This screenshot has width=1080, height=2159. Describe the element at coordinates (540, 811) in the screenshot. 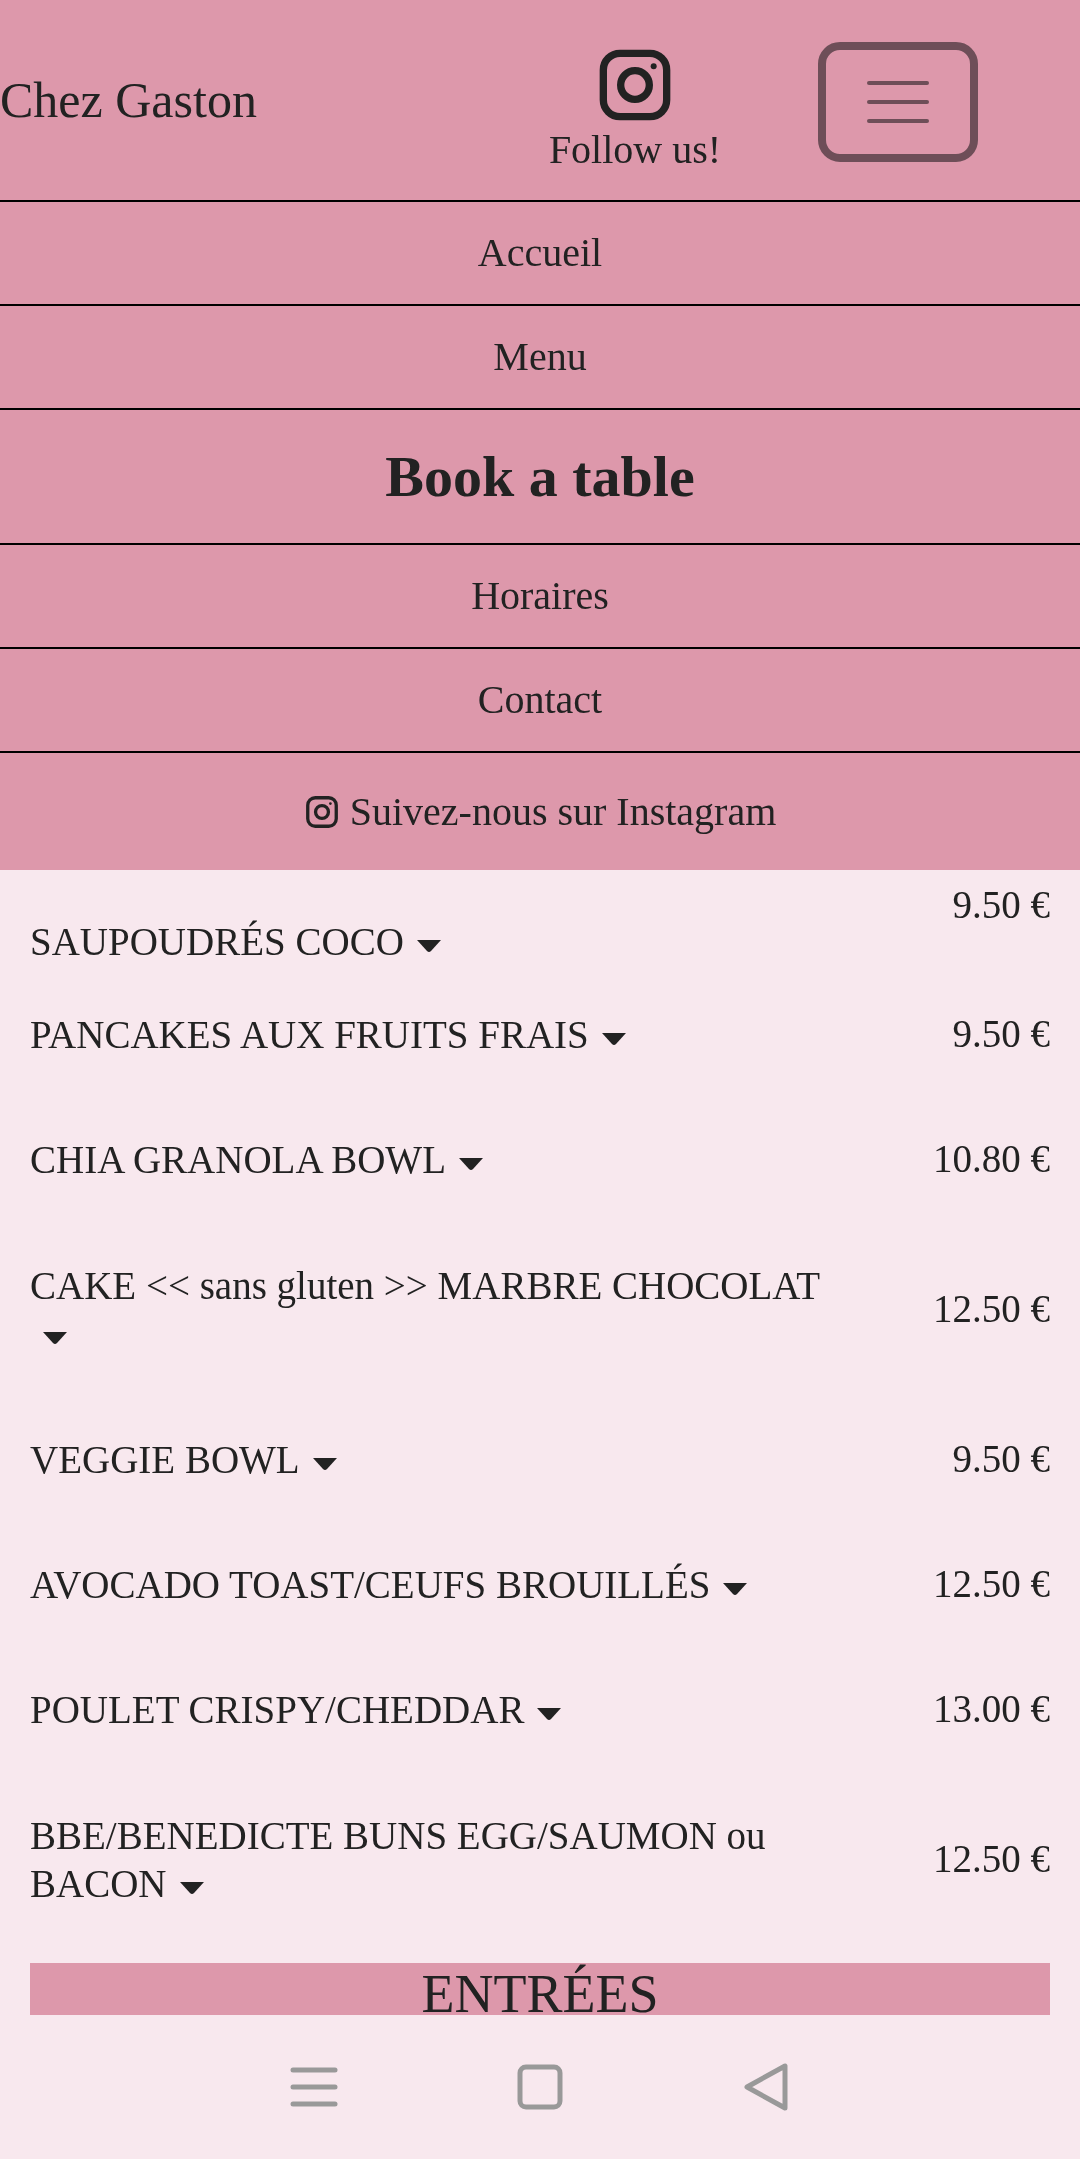

I see `instagram-link: Suivez-nous sur Instagram` at that location.